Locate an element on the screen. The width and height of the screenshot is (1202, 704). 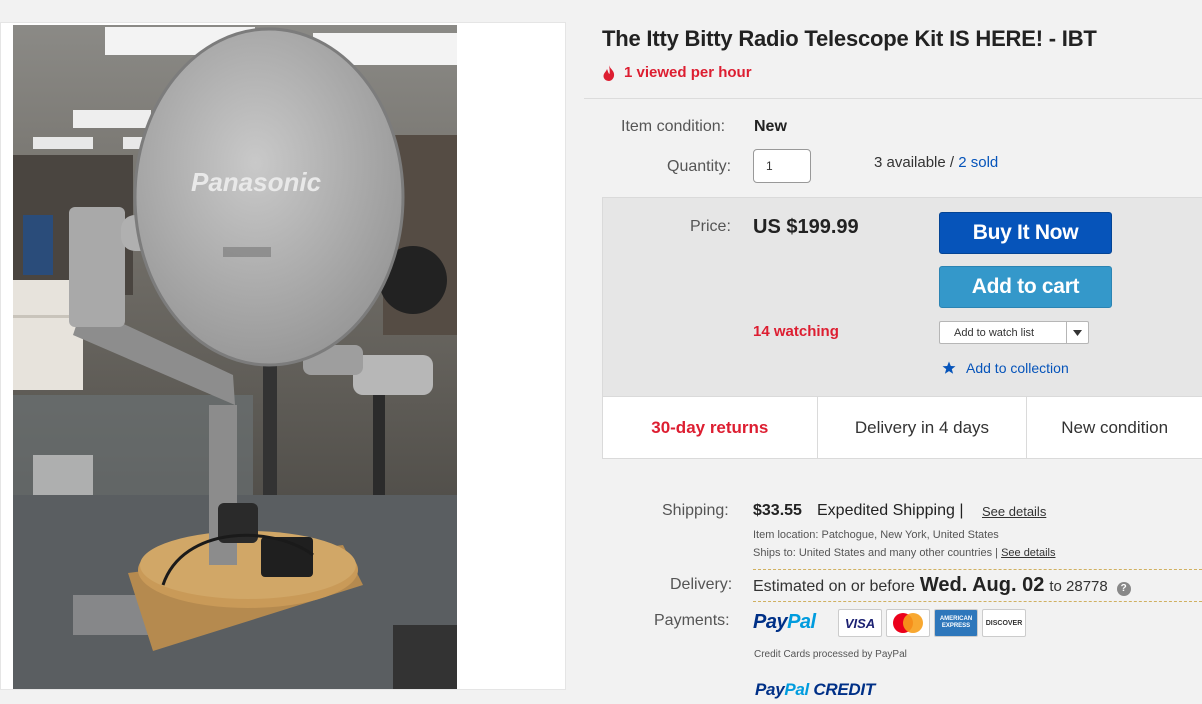
payments-label: Payments: is located at coordinates (692, 620).